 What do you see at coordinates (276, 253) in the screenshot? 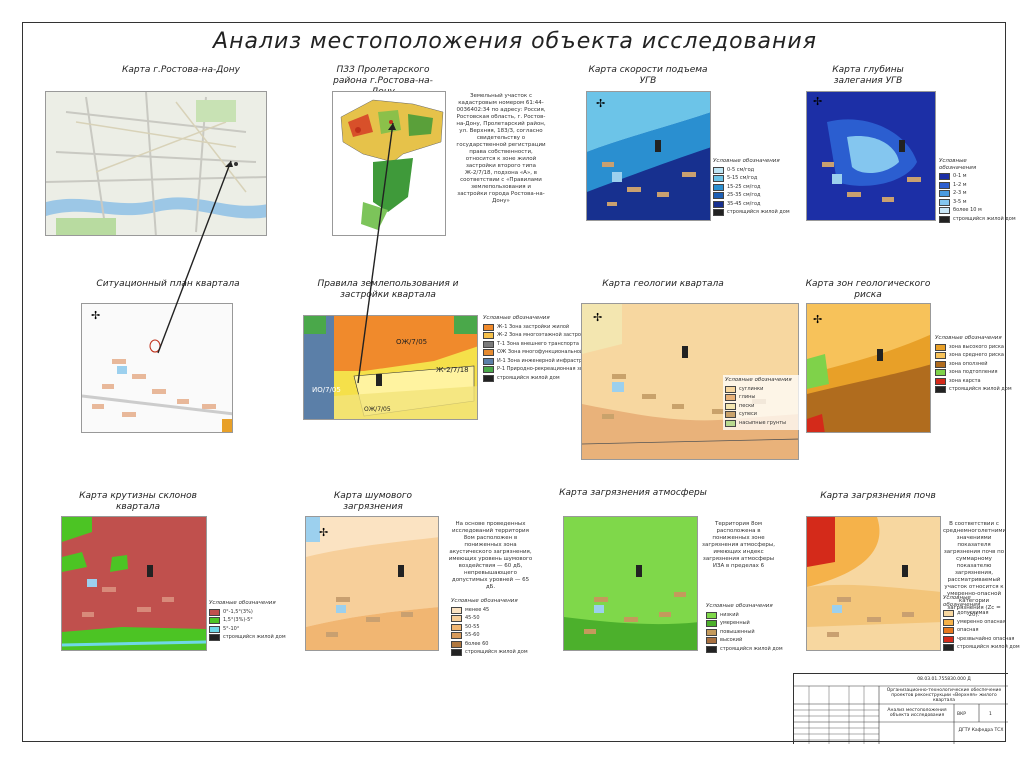
I see `connector-arrows` at bounding box center [276, 253].